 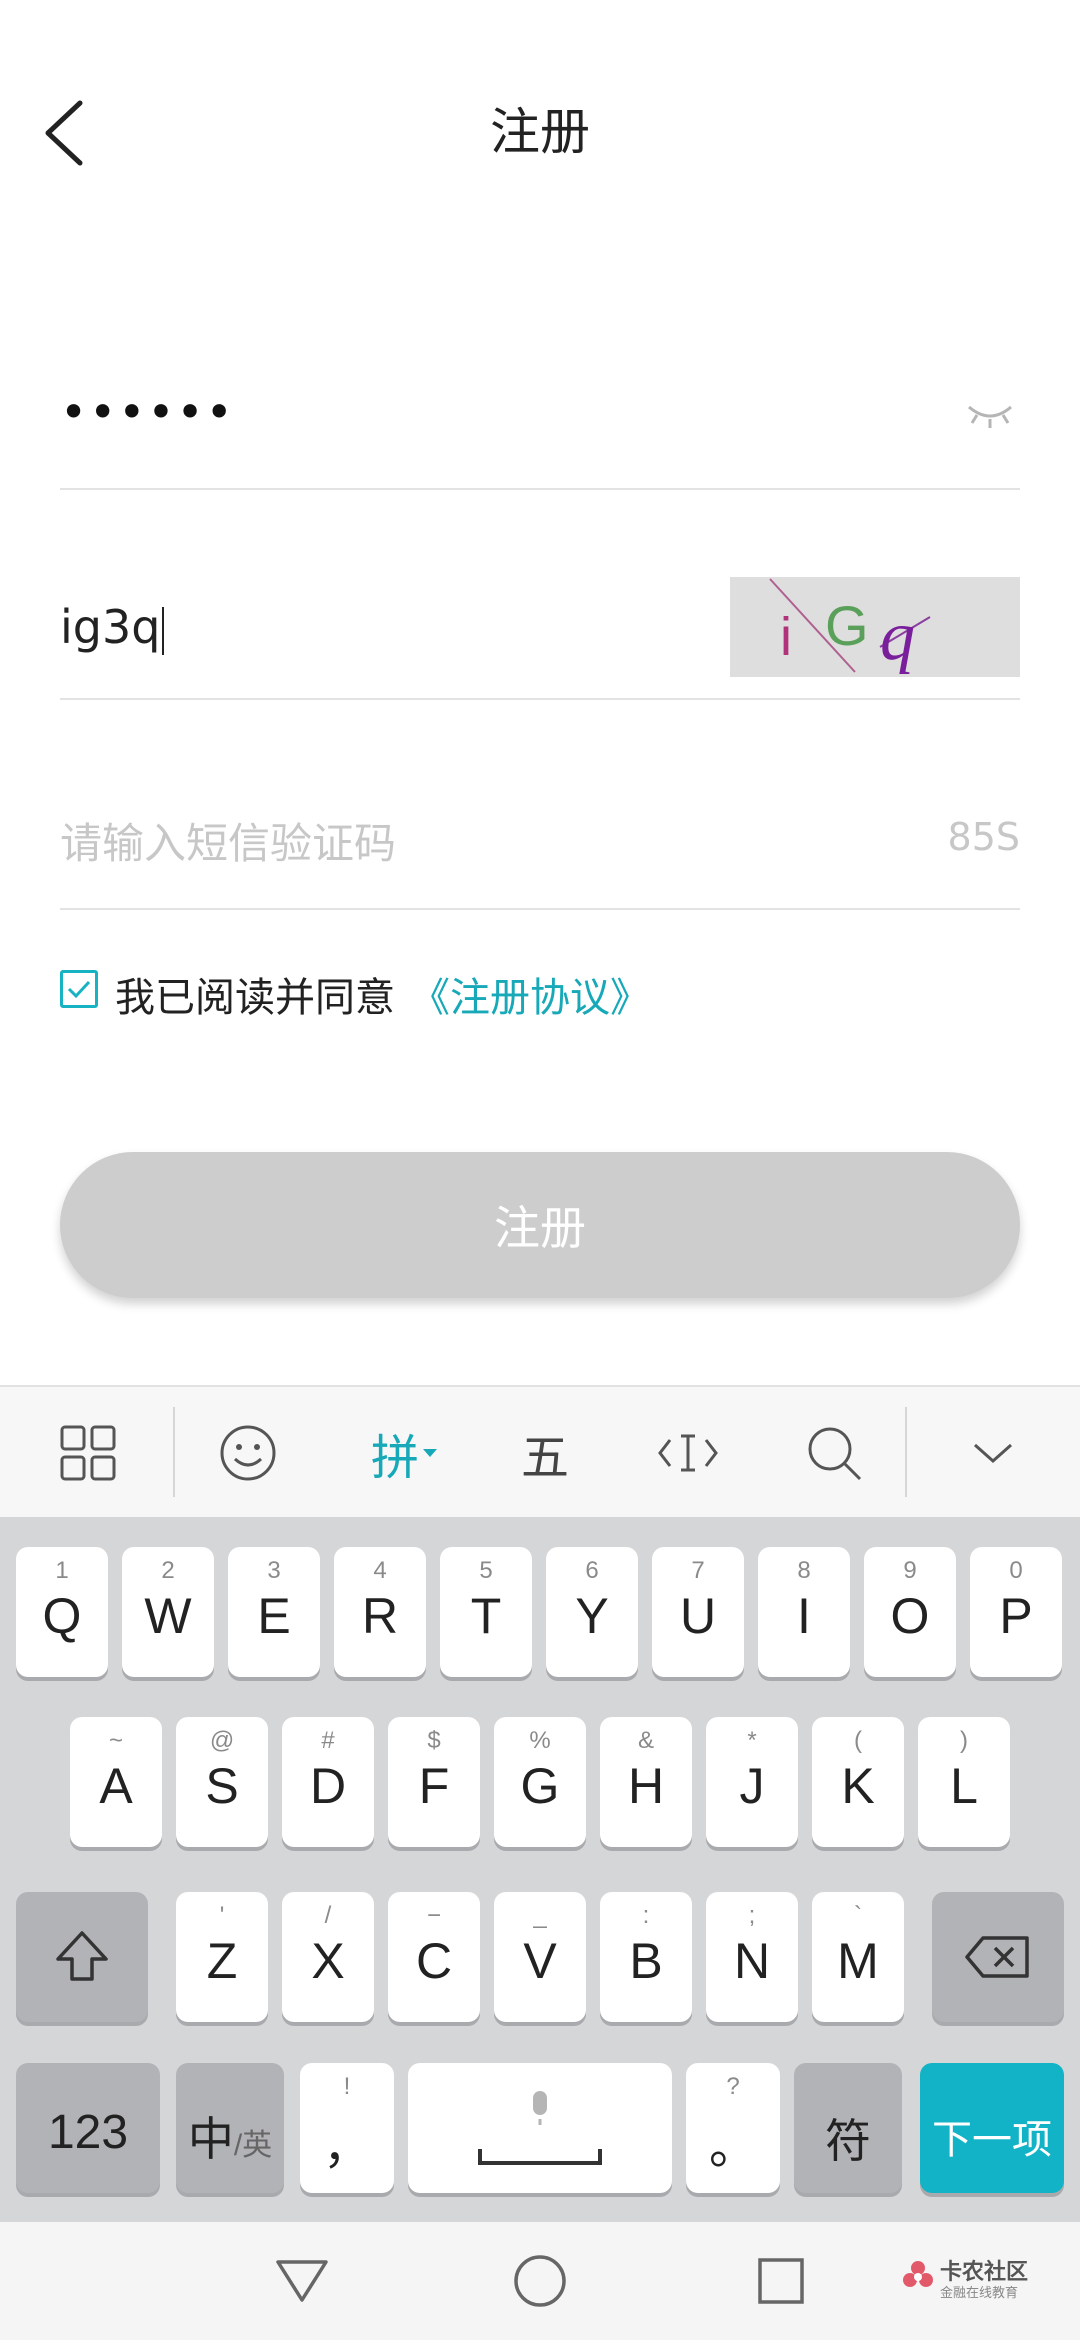 I want to click on key-q: 1Q, so click(x=62, y=1612).